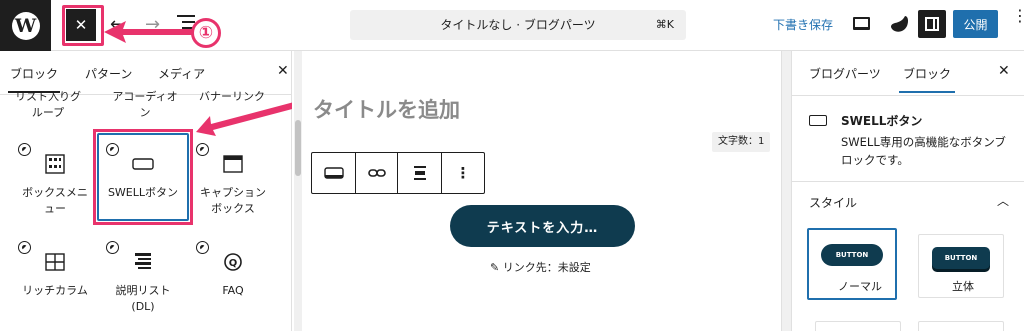  I want to click on command-palette-bar: タイトルなし · ブログパーツ ⌘K, so click(518, 25).